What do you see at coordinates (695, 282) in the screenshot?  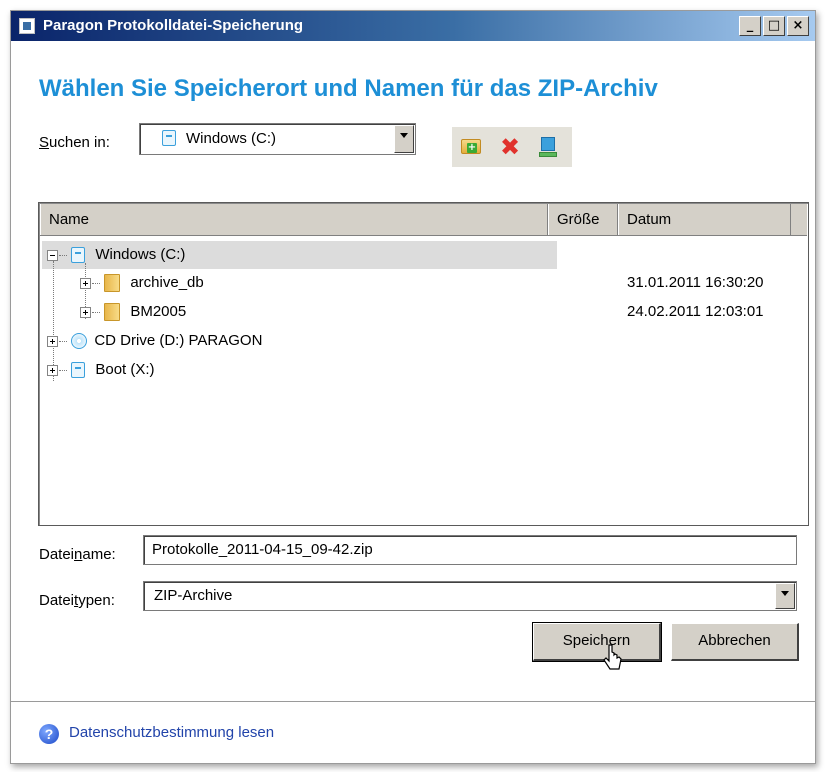 I see `date-cell: 31.01.2011 16:30:20` at bounding box center [695, 282].